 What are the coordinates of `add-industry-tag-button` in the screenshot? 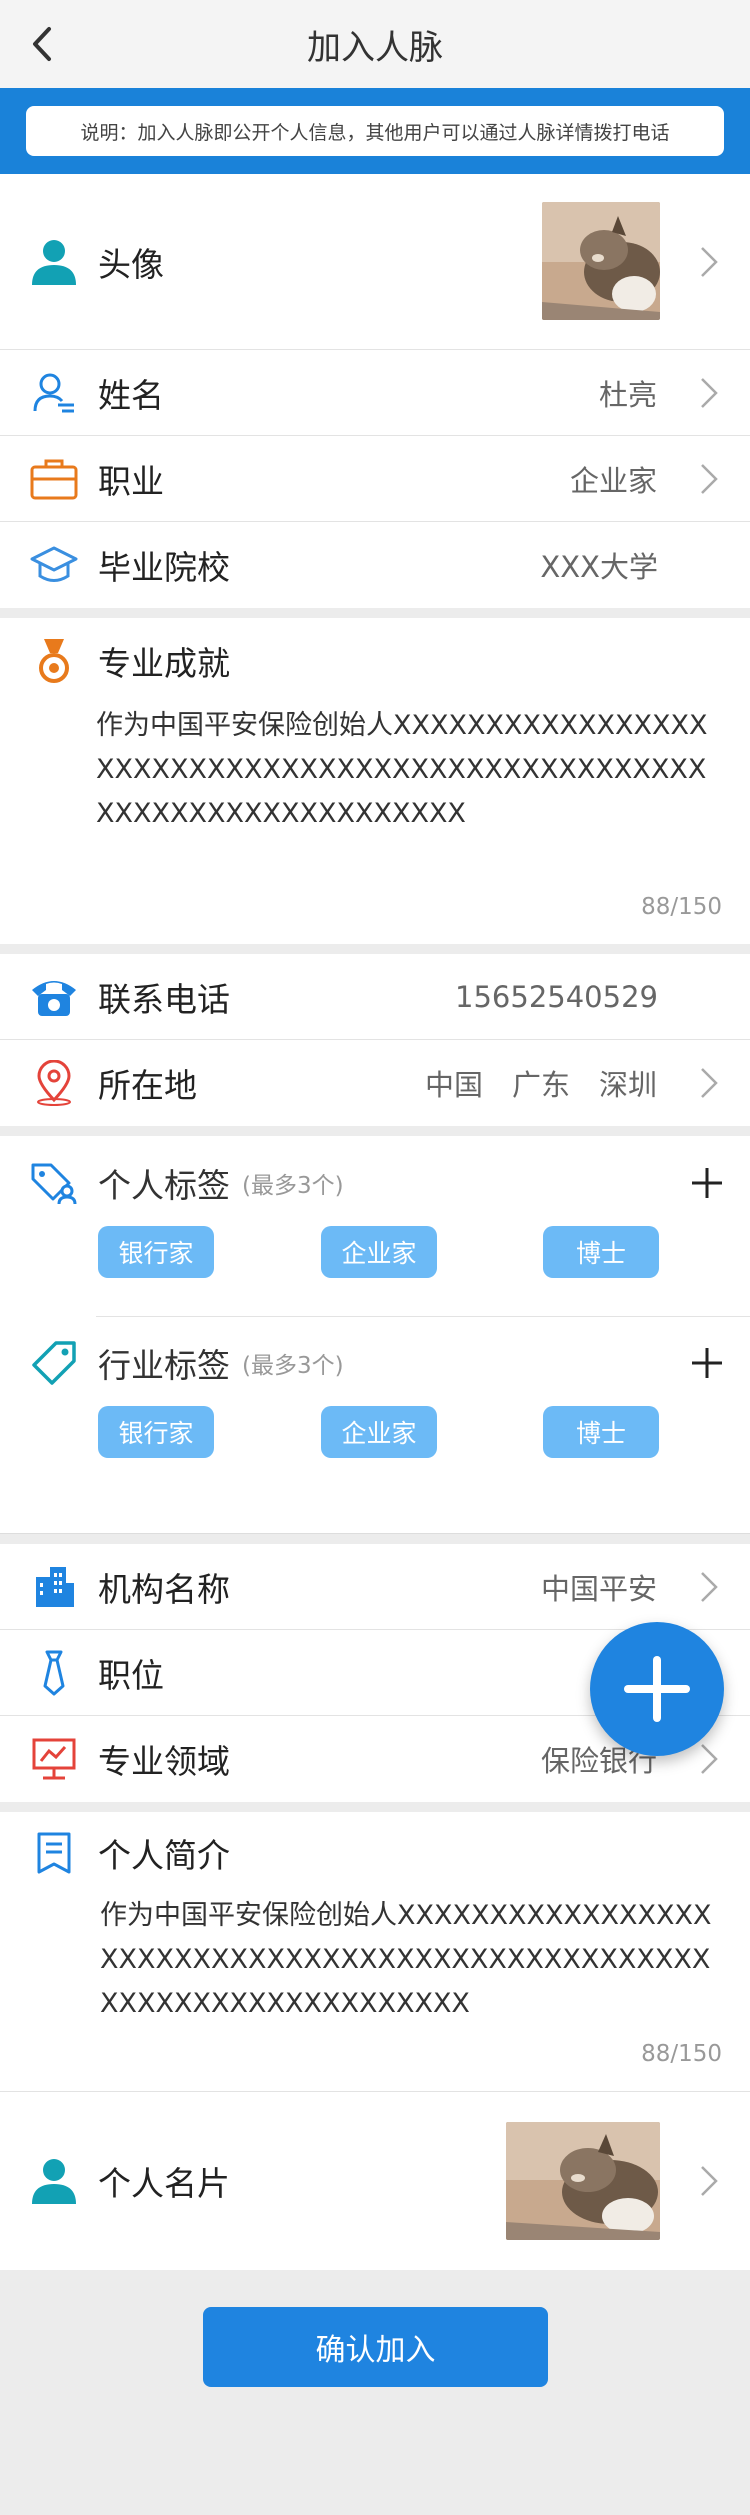 It's located at (707, 1363).